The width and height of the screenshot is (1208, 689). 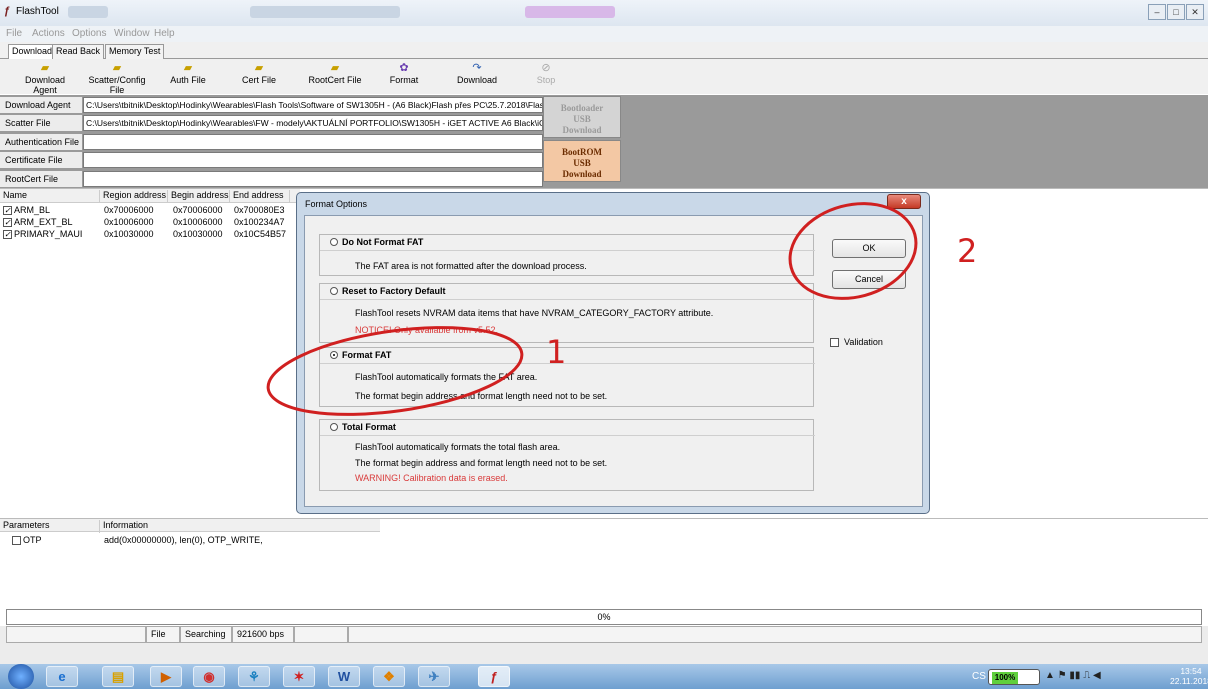 What do you see at coordinates (556, 352) in the screenshot?
I see `annotation-number-1: 1` at bounding box center [556, 352].